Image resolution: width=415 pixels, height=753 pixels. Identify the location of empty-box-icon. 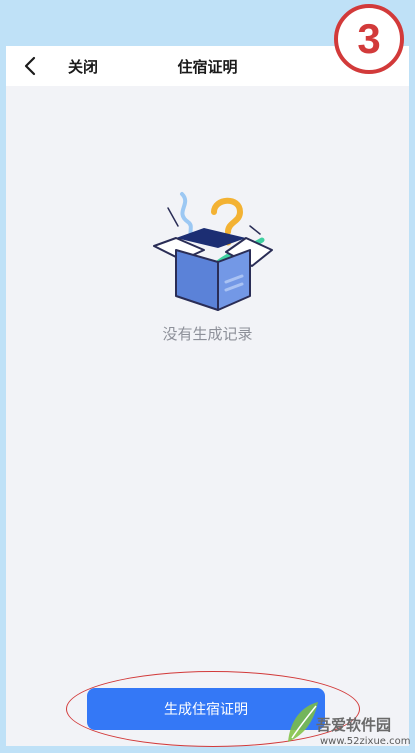
(213, 251).